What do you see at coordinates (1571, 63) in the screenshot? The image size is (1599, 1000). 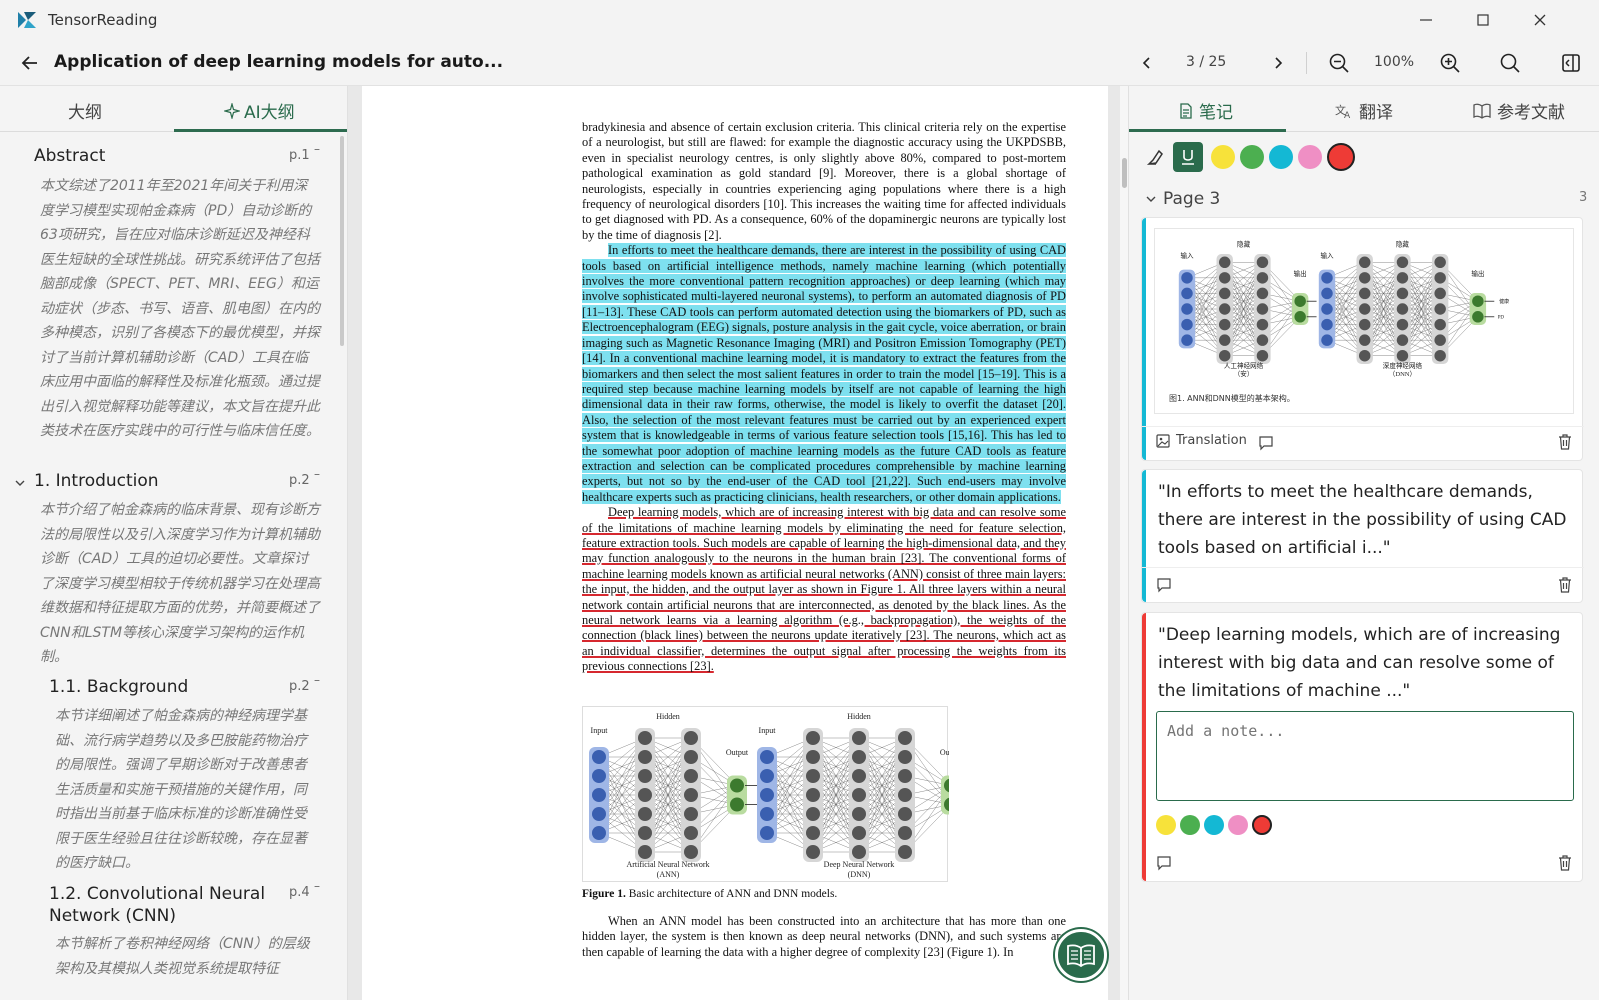 I see `toggle-sidebar-button` at bounding box center [1571, 63].